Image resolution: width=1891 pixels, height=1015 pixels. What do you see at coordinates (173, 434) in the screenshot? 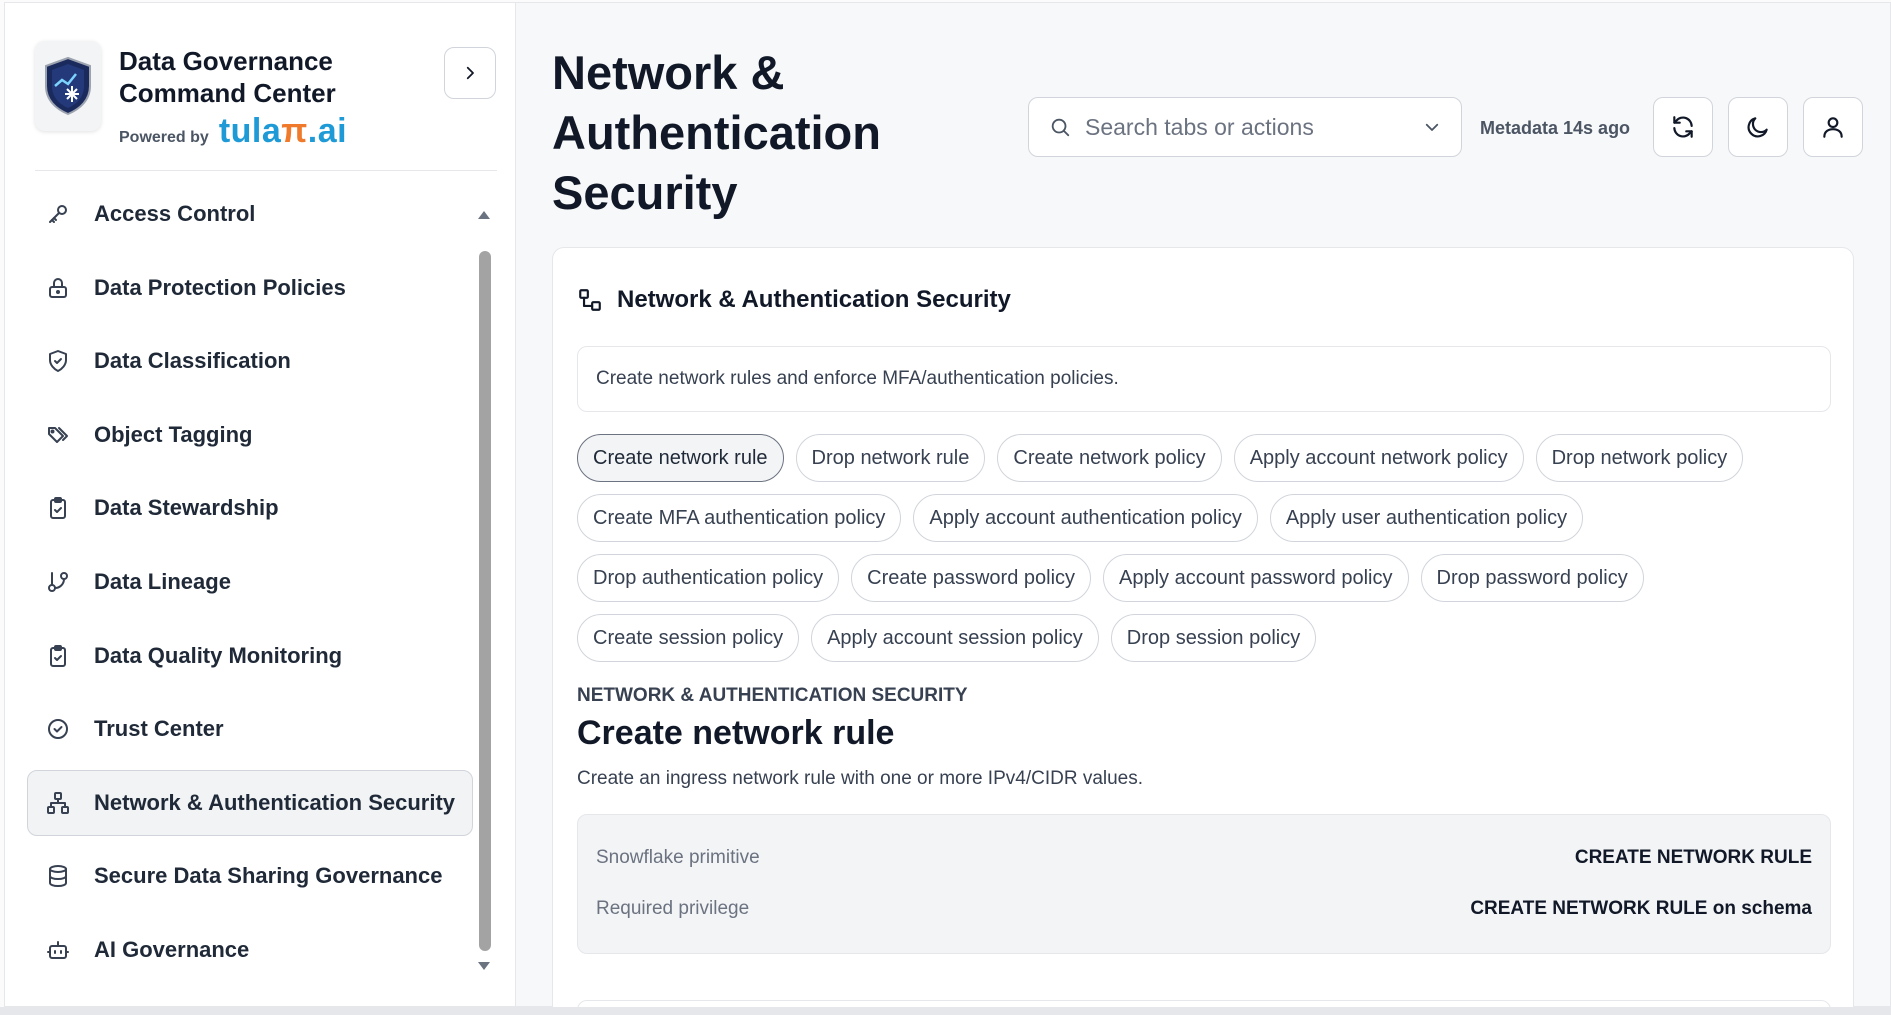
I see `sidebar-item-label: Object Tagging` at bounding box center [173, 434].